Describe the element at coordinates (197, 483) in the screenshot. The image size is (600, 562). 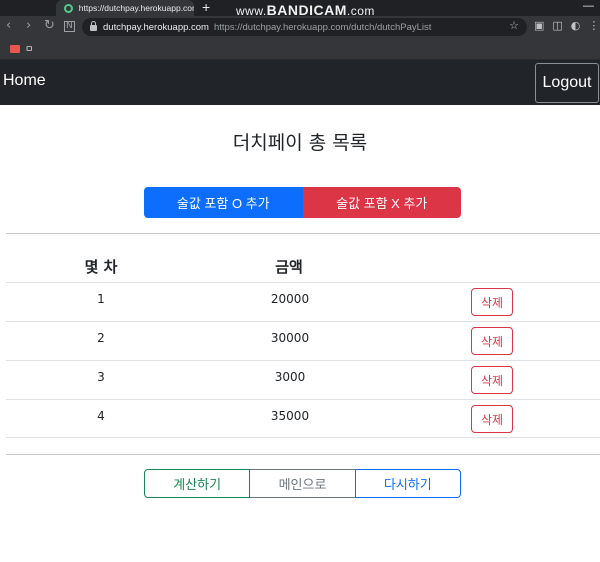
I see `calculate-button: 계산하기` at that location.